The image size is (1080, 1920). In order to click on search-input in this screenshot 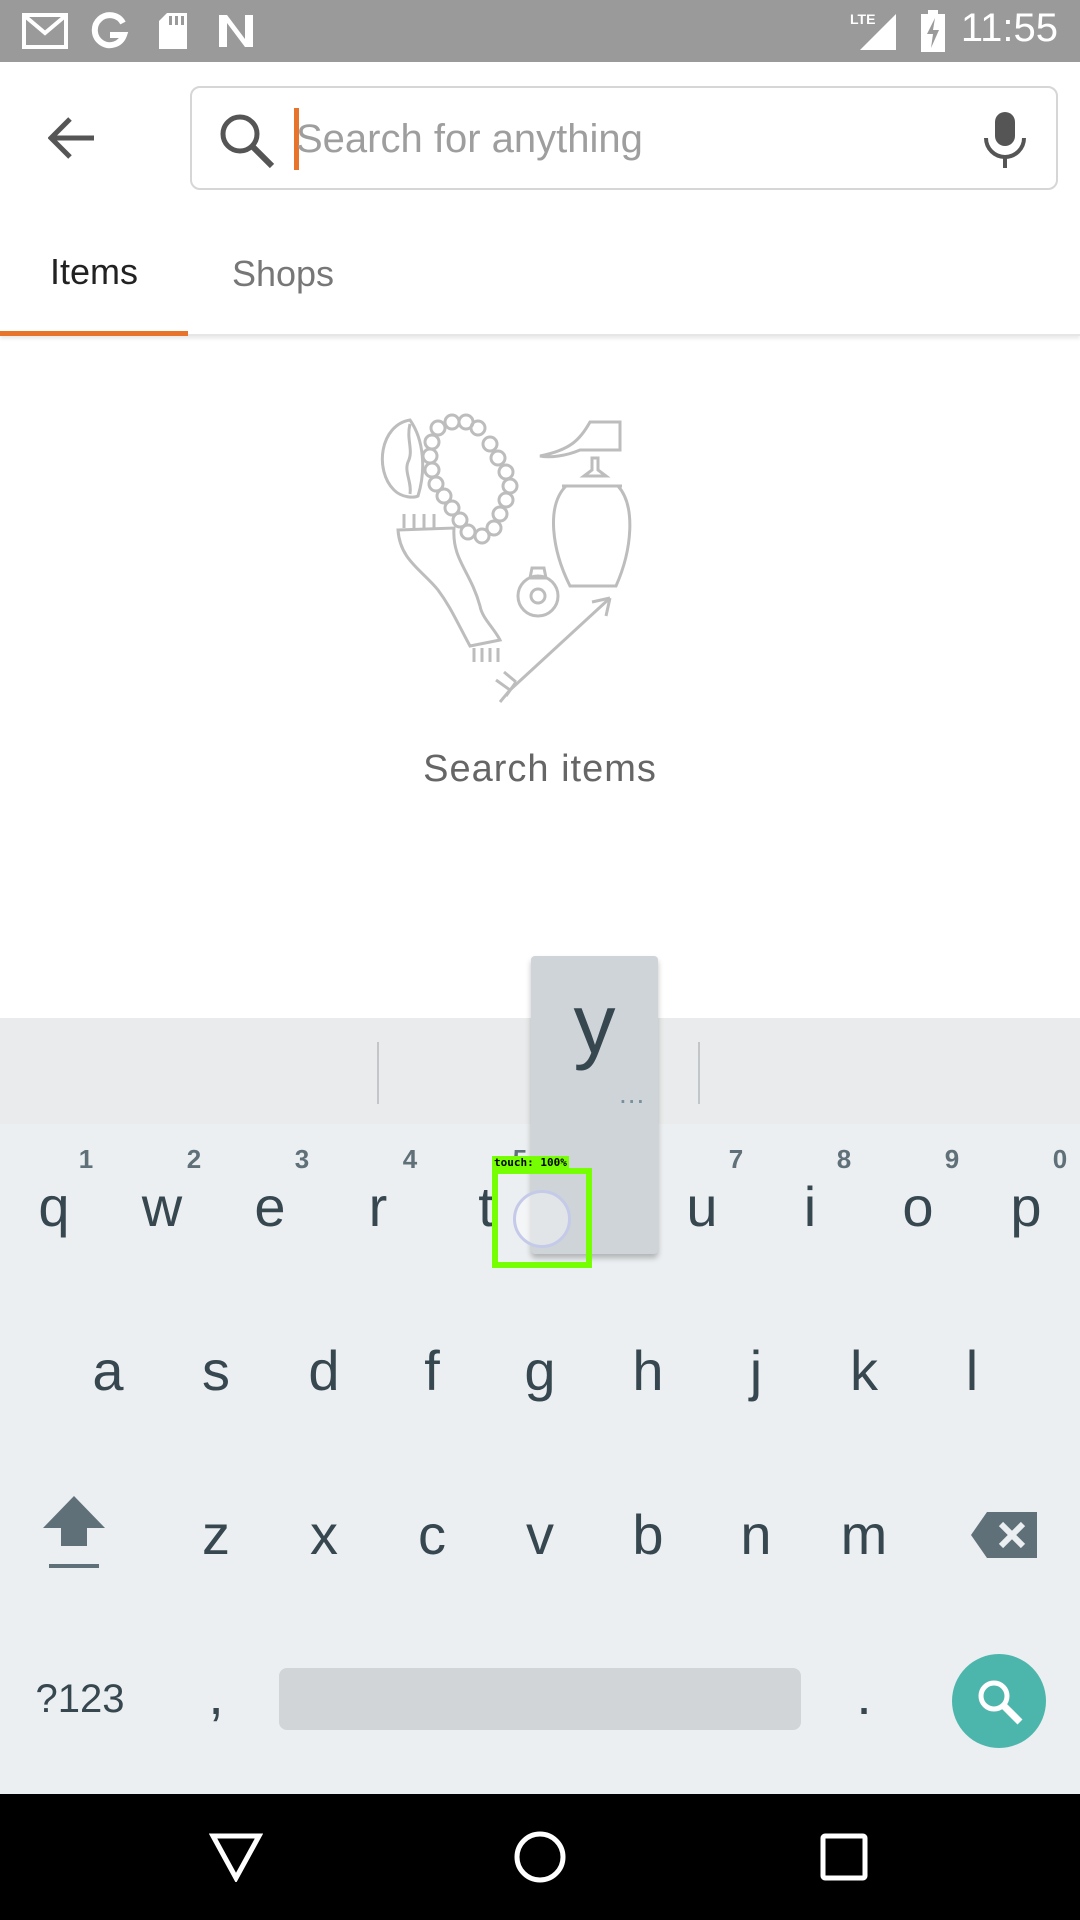, I will do `click(616, 139)`.